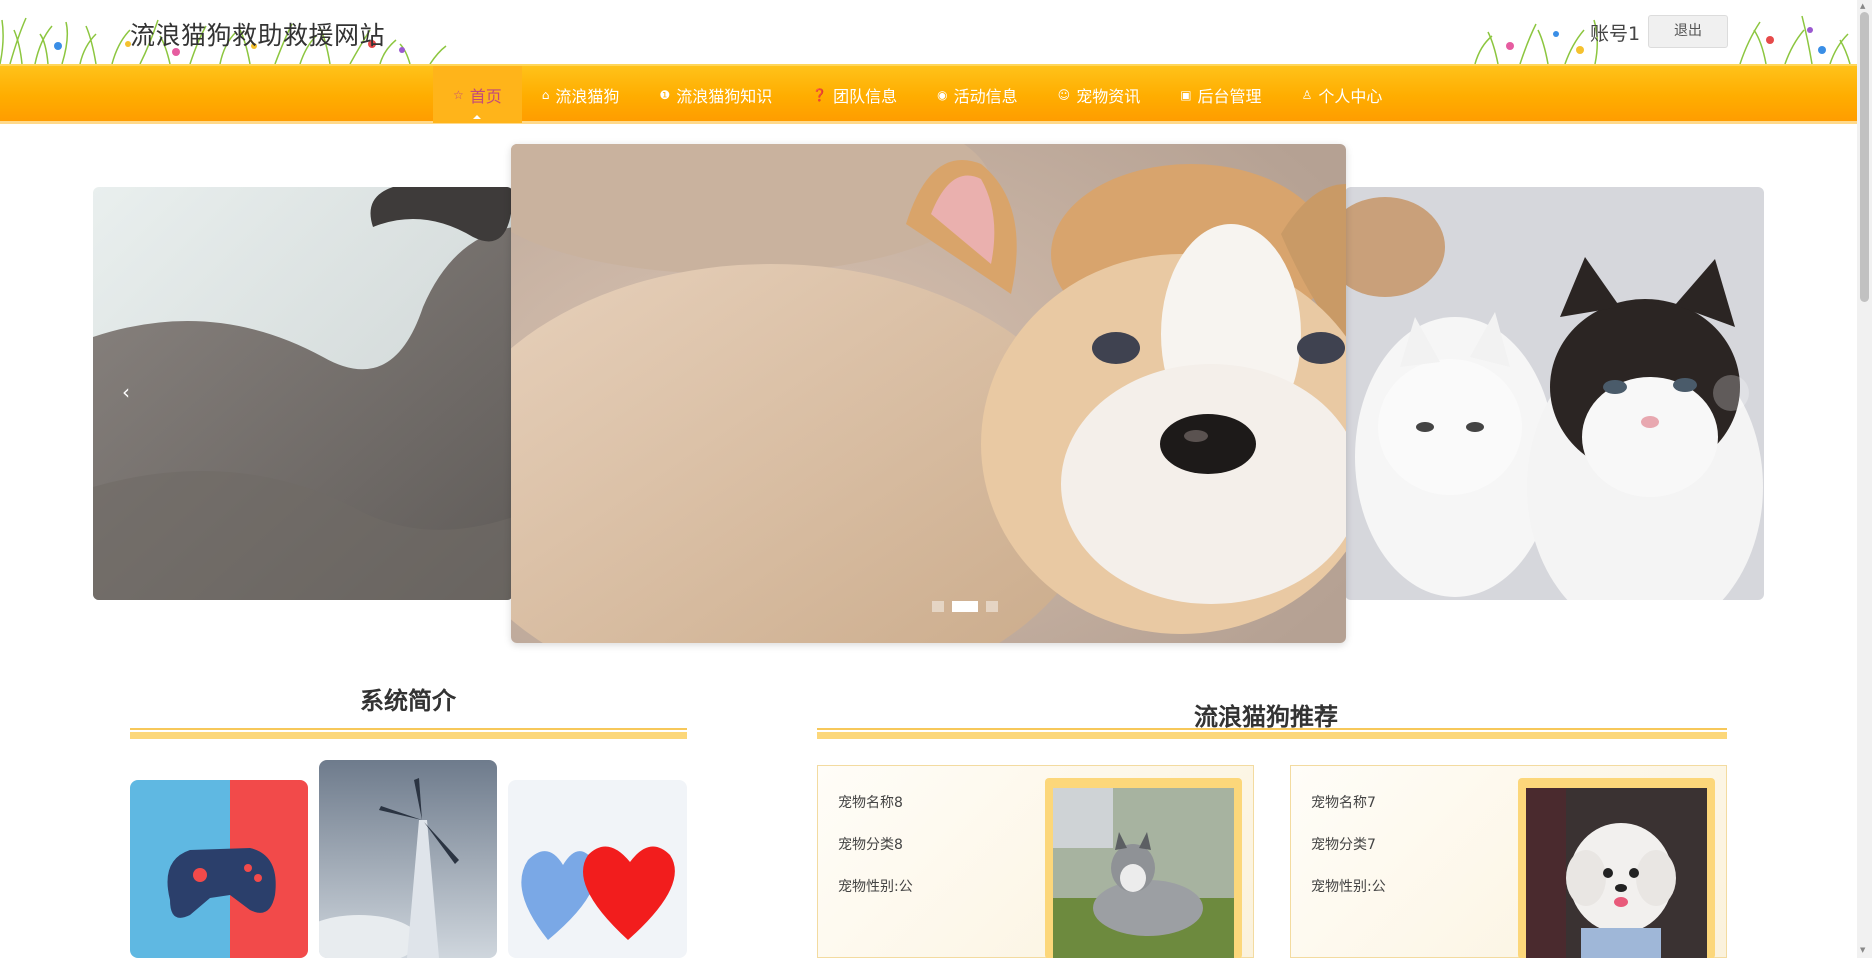 The width and height of the screenshot is (1872, 958). Describe the element at coordinates (665, 94) in the screenshot. I see `info-icon: ❶` at that location.